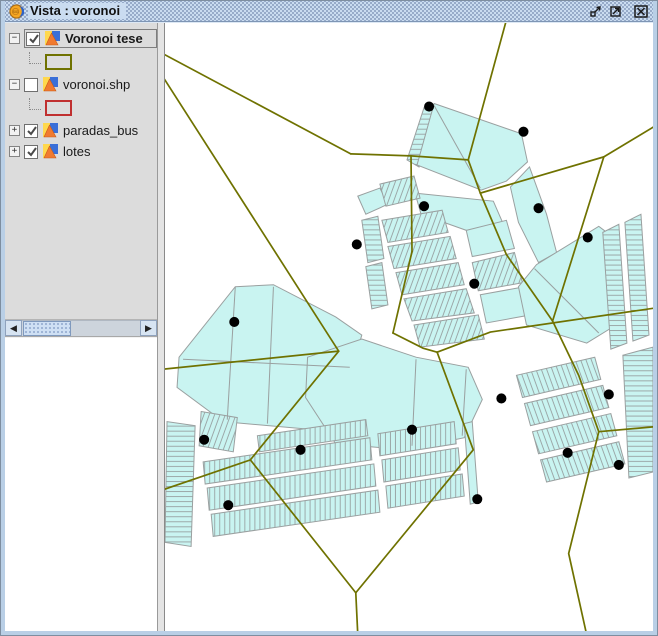  I want to click on layer-row-paradas-bus: + paradas_bus, so click(81, 130).